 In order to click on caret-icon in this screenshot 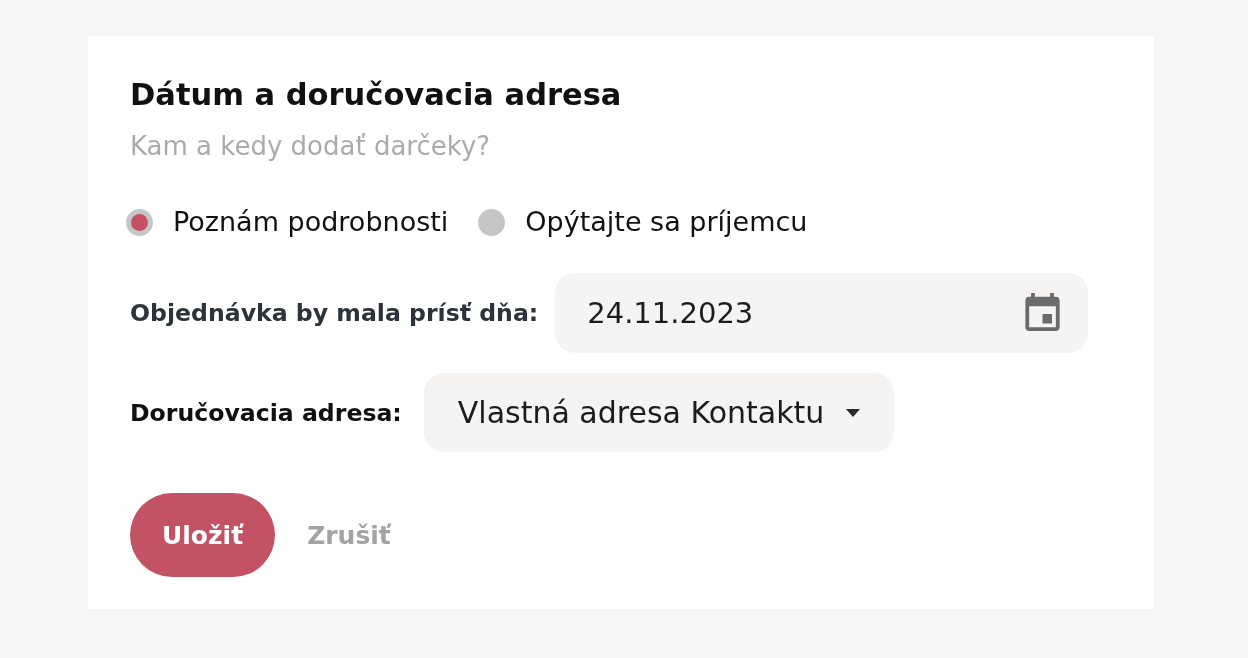, I will do `click(853, 412)`.